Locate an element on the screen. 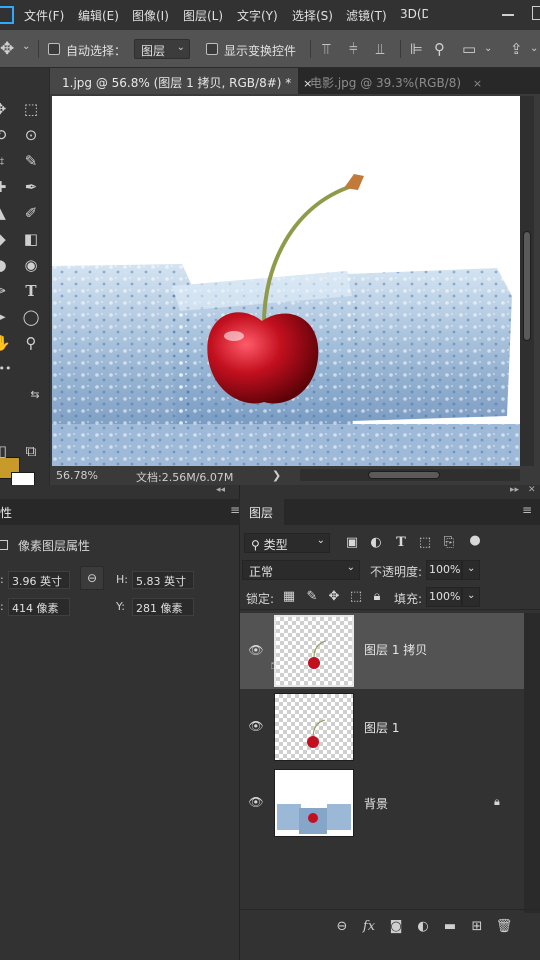 This screenshot has width=540, height=960. width-field: 3.96 英寸 is located at coordinates (39, 580).